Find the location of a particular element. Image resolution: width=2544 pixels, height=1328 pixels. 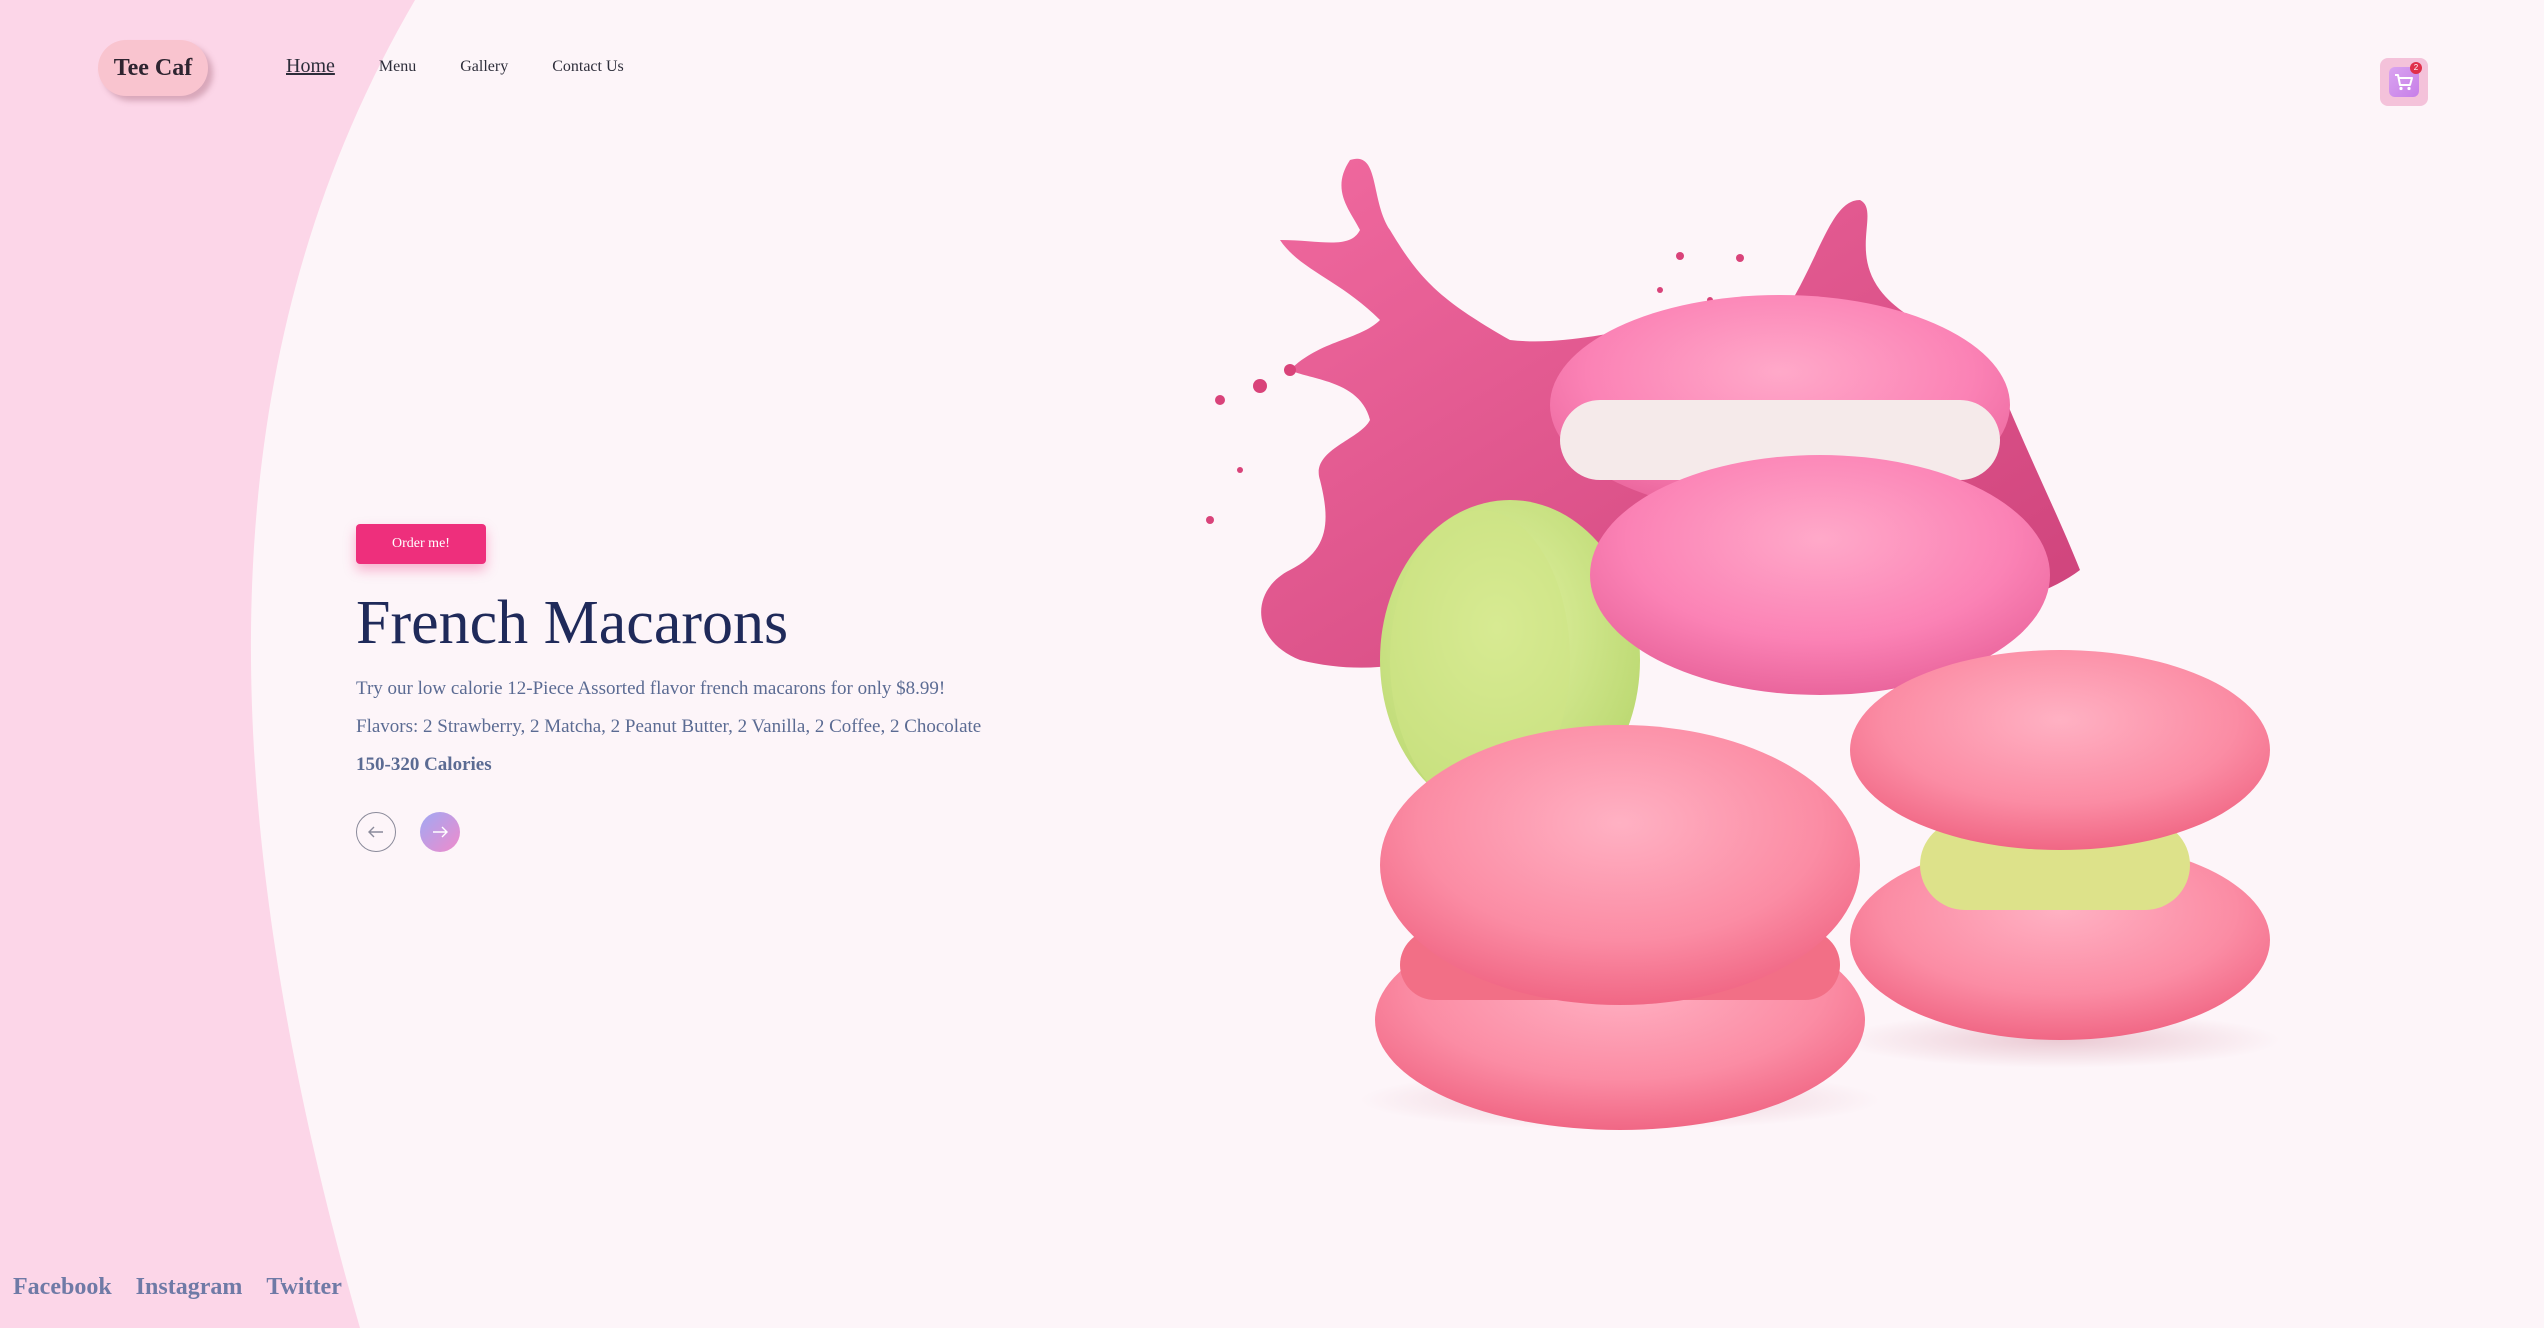

hero-calories: 150-320 Calories is located at coordinates (424, 765).